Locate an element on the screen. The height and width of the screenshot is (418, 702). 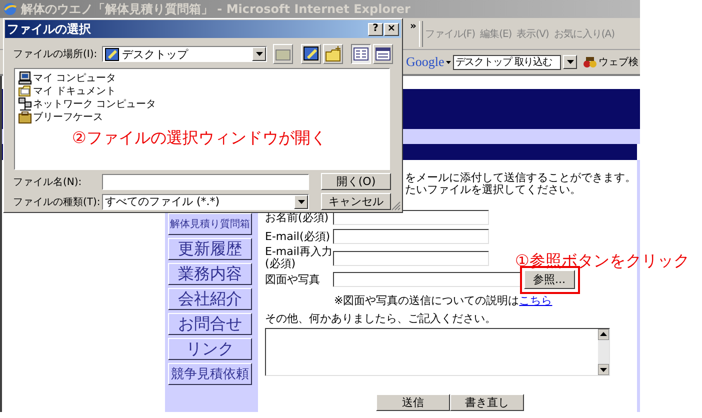
nav-button: 更新履歴 is located at coordinates (210, 249).